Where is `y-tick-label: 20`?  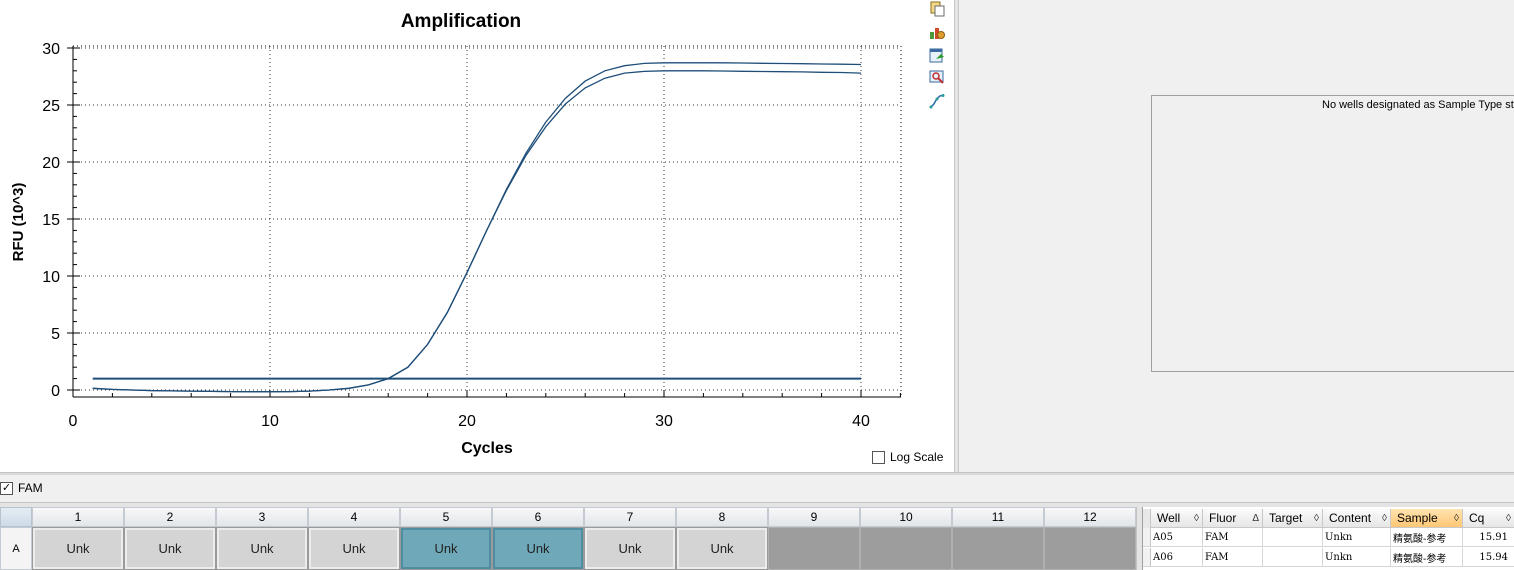 y-tick-label: 20 is located at coordinates (51, 163).